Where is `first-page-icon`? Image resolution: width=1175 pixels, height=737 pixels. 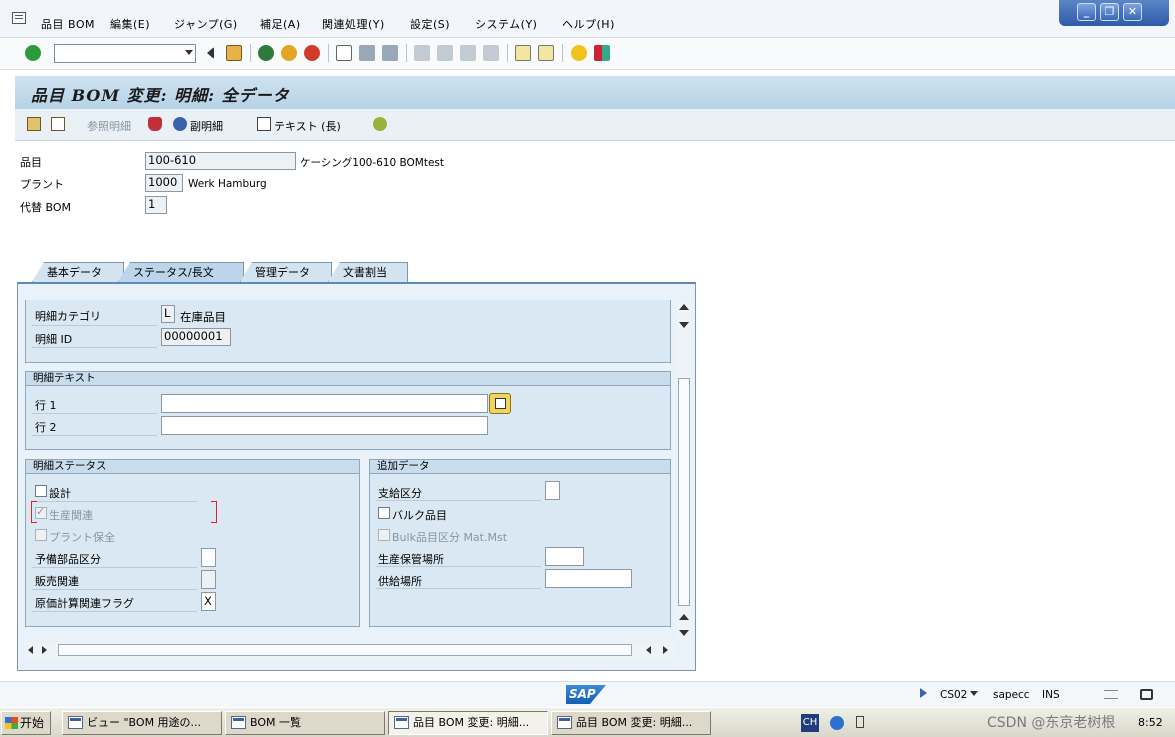
first-page-icon is located at coordinates (422, 53).